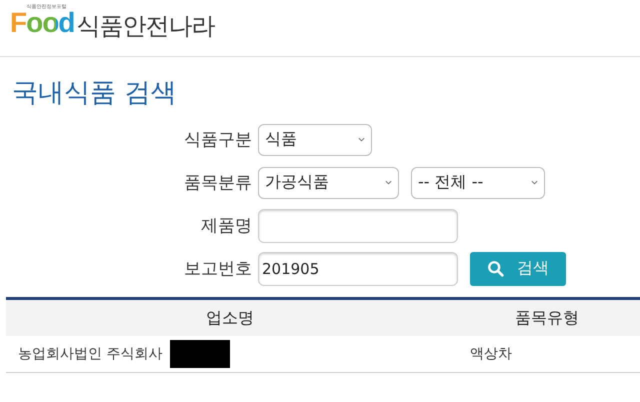 This screenshot has height=402, width=640. What do you see at coordinates (90, 354) in the screenshot?
I see `table-cell: 농업회사법인 주식회사` at bounding box center [90, 354].